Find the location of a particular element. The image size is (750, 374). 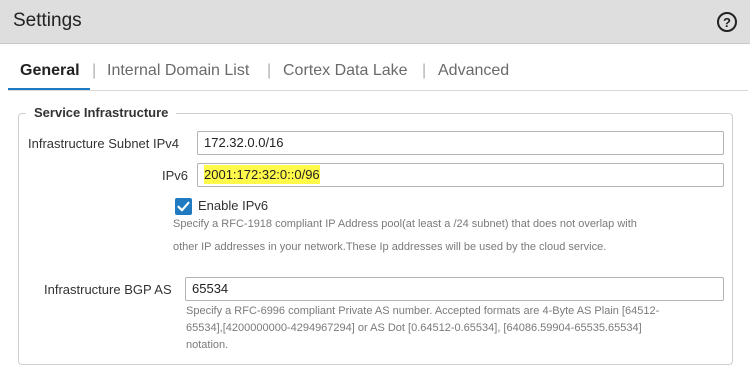

checkmark-icon is located at coordinates (183, 206).